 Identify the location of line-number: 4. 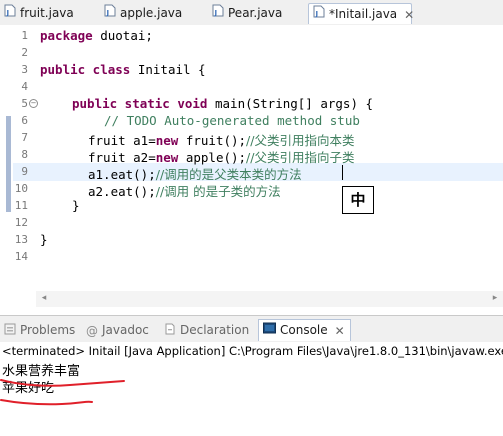
(24, 86).